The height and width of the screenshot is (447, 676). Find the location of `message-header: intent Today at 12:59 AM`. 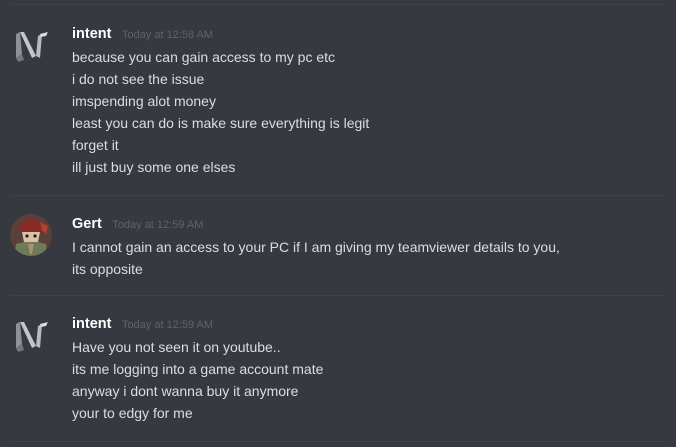

message-header: intent Today at 12:59 AM is located at coordinates (364, 324).